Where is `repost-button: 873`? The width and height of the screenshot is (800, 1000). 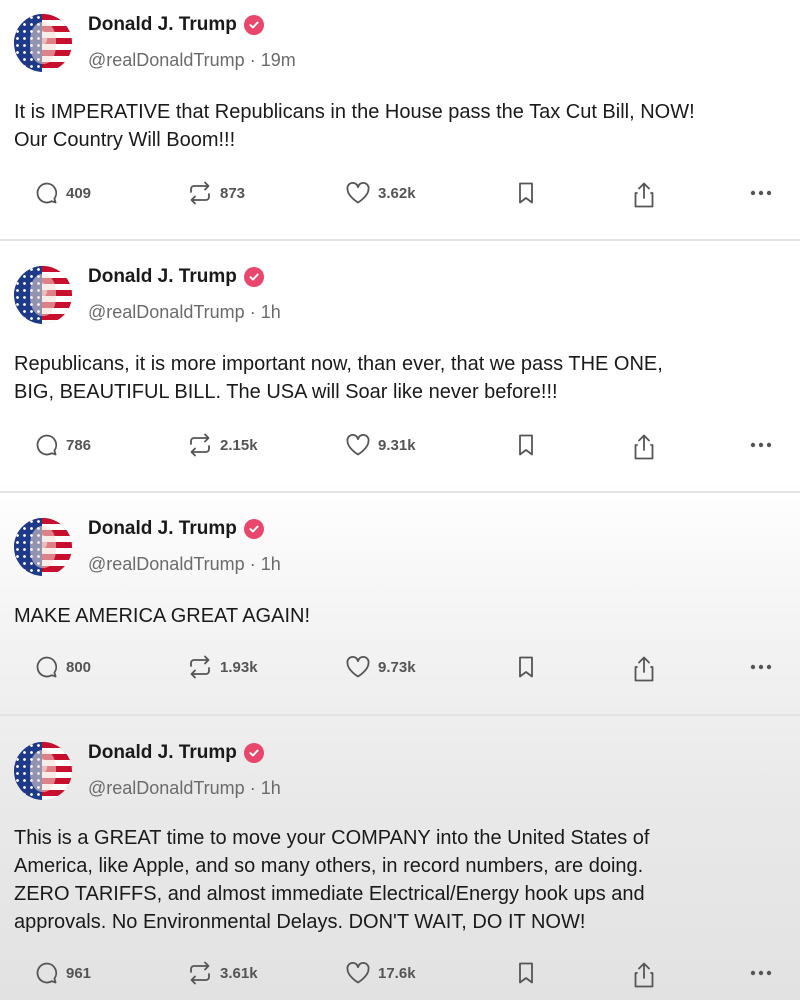
repost-button: 873 is located at coordinates (215, 193).